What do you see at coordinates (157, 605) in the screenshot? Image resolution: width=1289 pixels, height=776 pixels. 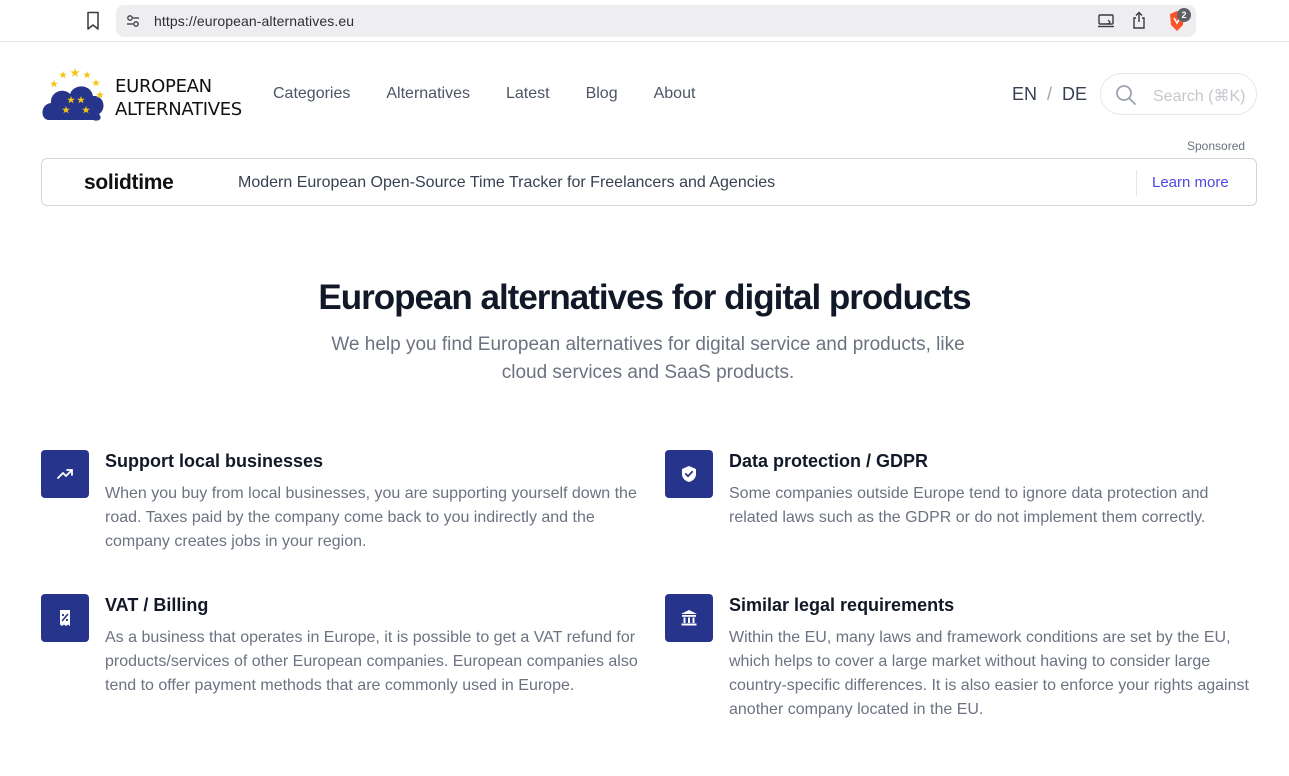 I see `feature-title: VAT / Billing` at bounding box center [157, 605].